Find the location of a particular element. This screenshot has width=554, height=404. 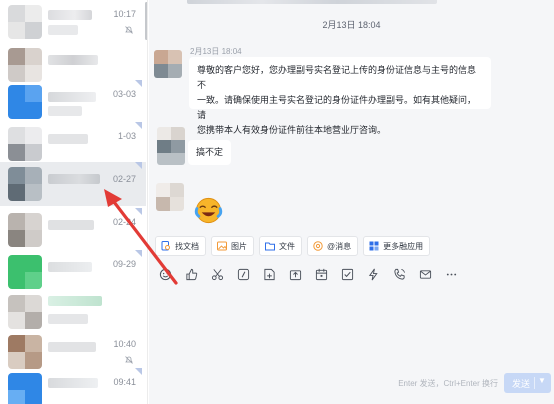

voice-call-icon is located at coordinates (399, 274).